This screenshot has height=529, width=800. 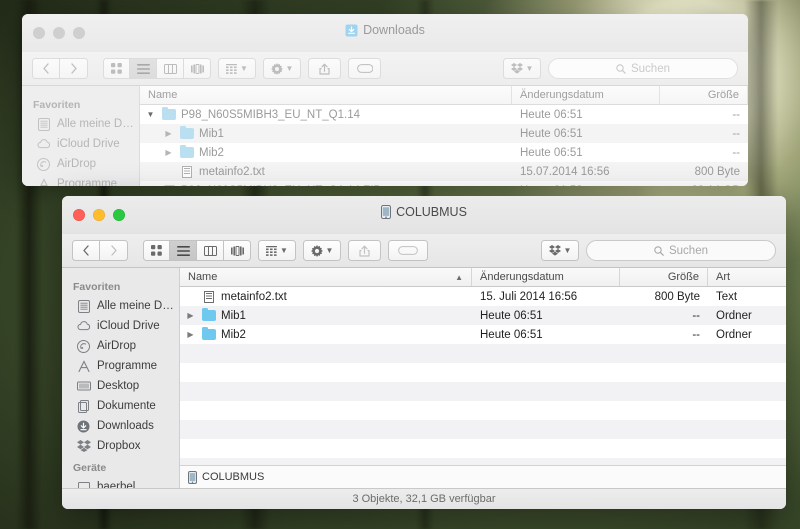 I want to click on disclosure-triangle-icon: ▼, so click(x=150, y=114).